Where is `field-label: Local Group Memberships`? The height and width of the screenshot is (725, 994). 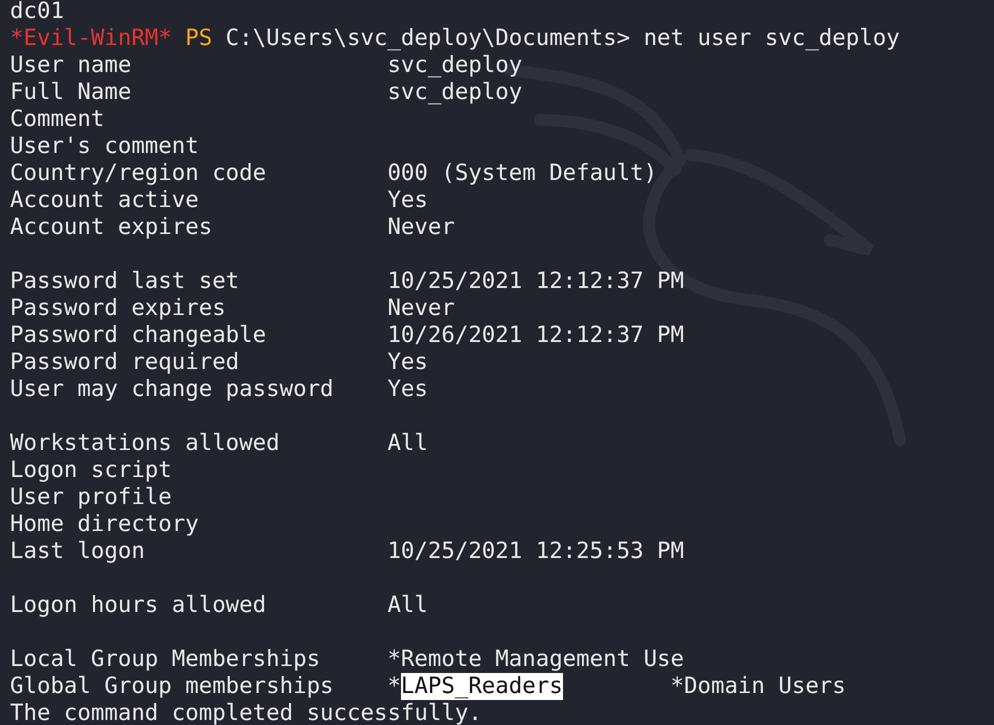 field-label: Local Group Memberships is located at coordinates (166, 659).